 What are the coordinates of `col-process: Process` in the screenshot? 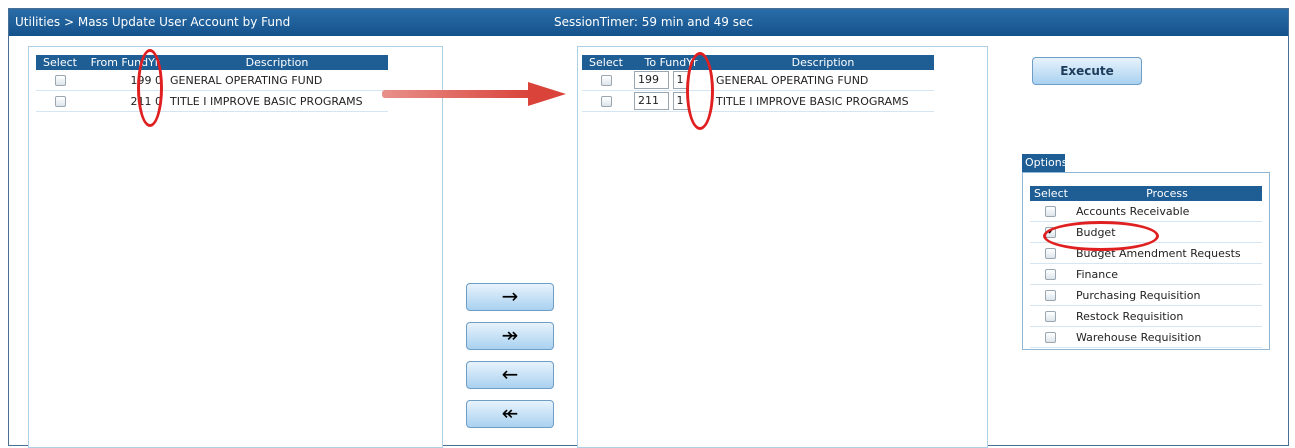 It's located at (1166, 193).